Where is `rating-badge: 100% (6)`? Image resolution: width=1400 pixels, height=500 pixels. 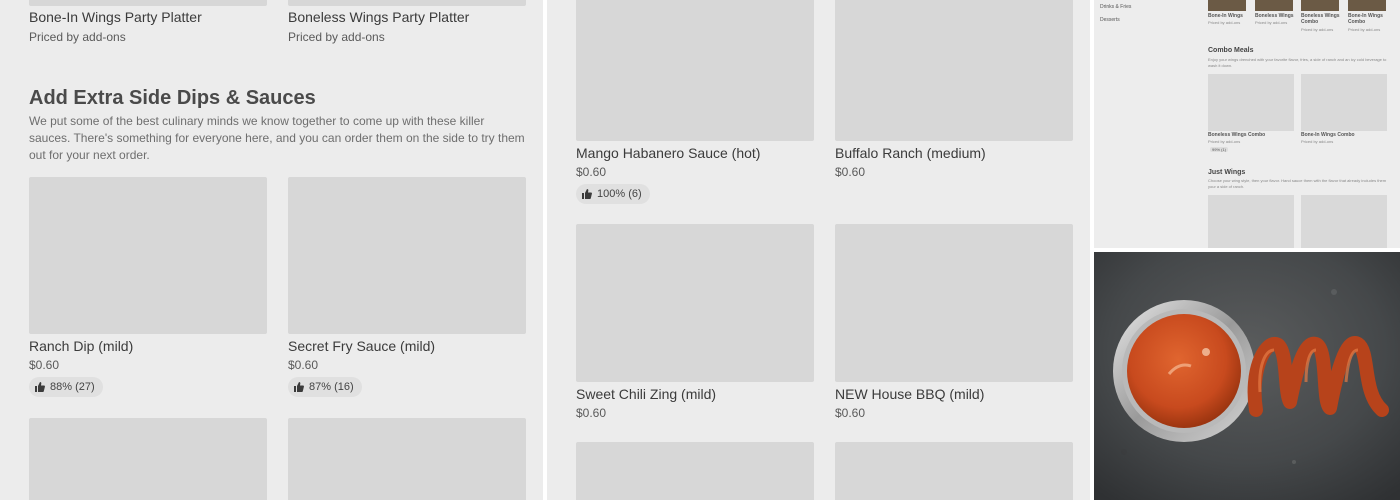 rating-badge: 100% (6) is located at coordinates (613, 194).